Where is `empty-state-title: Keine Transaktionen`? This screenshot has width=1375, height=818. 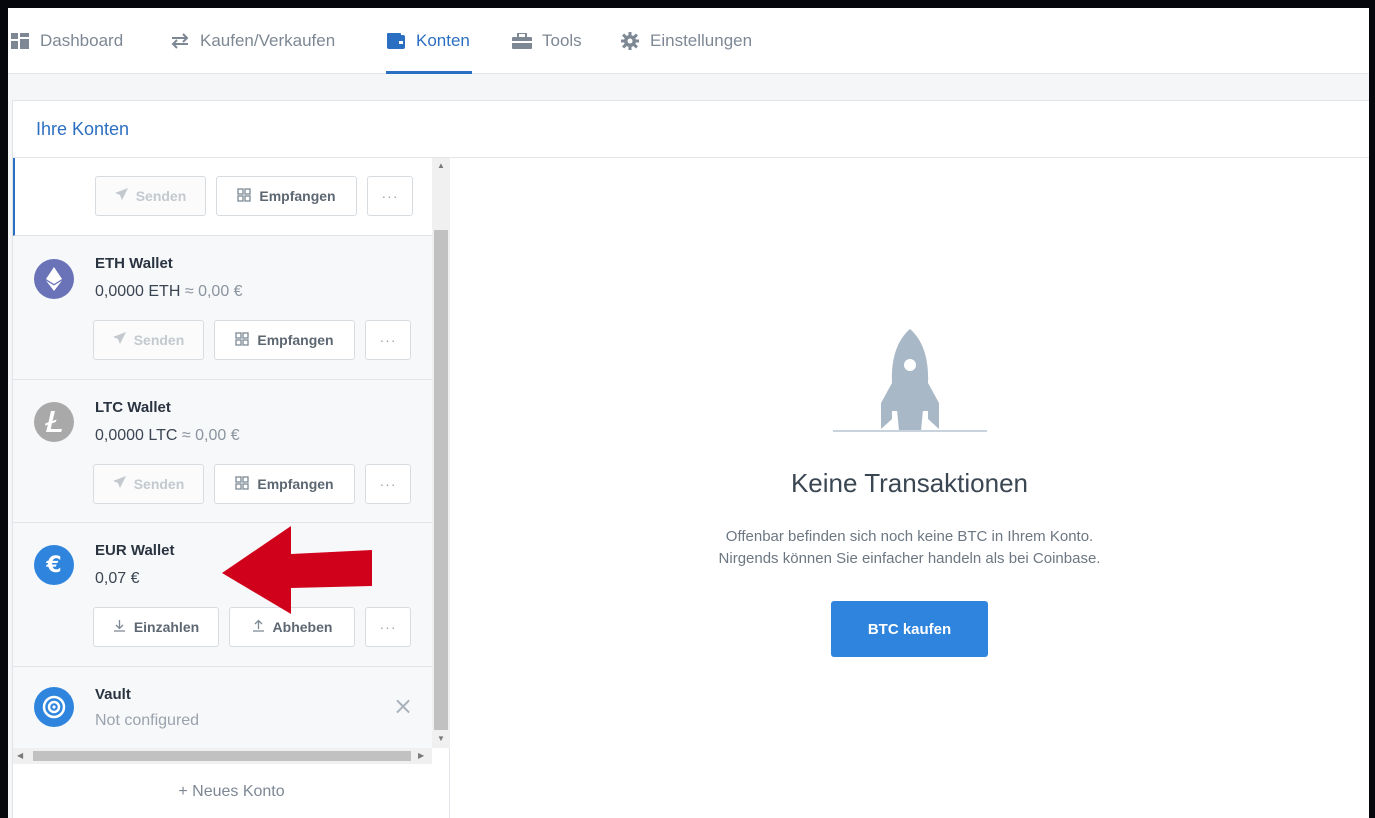
empty-state-title: Keine Transaktionen is located at coordinates (909, 483).